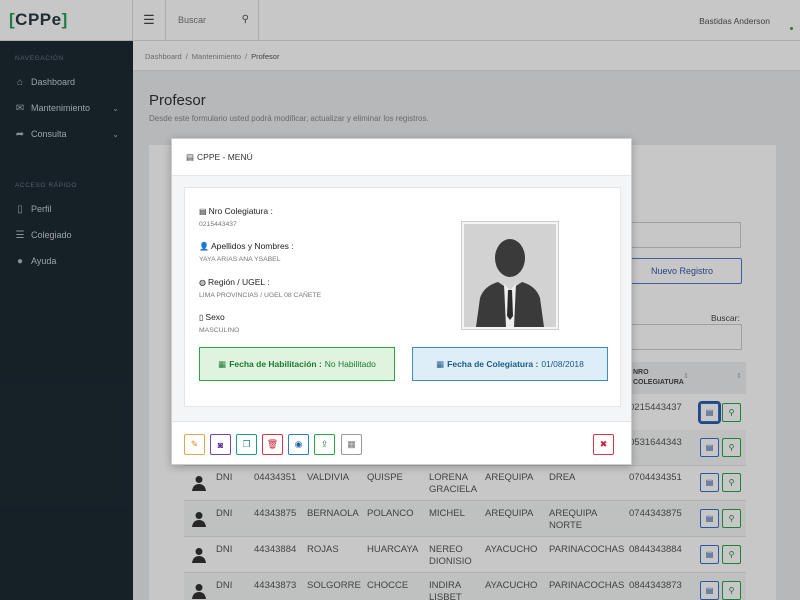 The height and width of the screenshot is (600, 800). I want to click on field-value-sexo: MASCULINO, so click(219, 330).